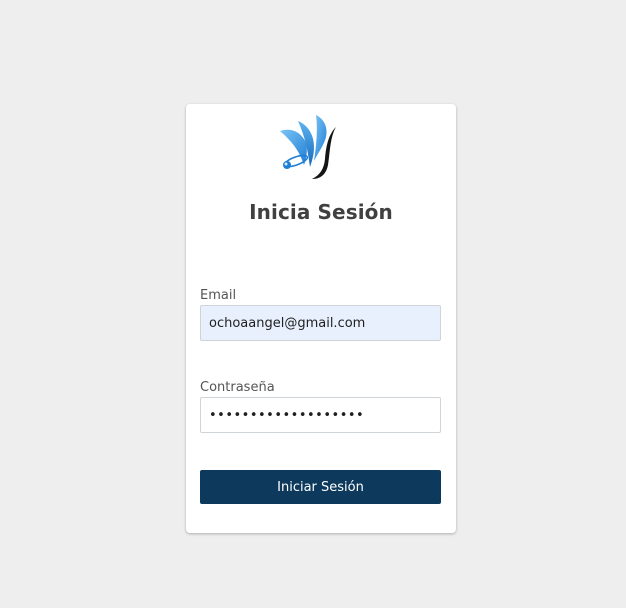 This screenshot has height=608, width=626. Describe the element at coordinates (308, 147) in the screenshot. I see `stylized-v-logo-icon` at that location.